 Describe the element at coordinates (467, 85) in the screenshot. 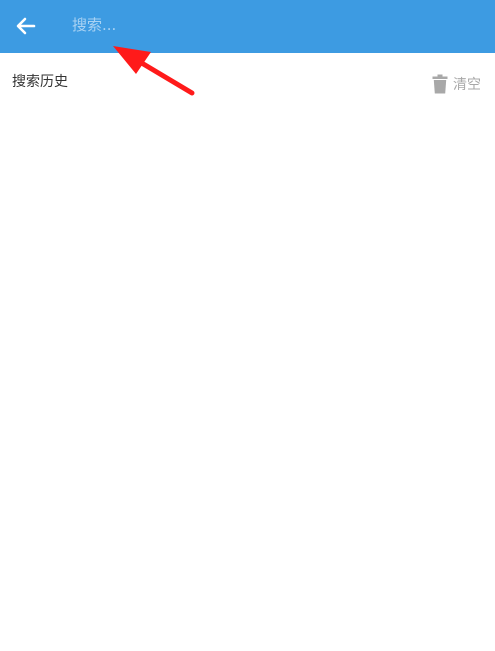

I see `clear-history-label: 清空` at that location.